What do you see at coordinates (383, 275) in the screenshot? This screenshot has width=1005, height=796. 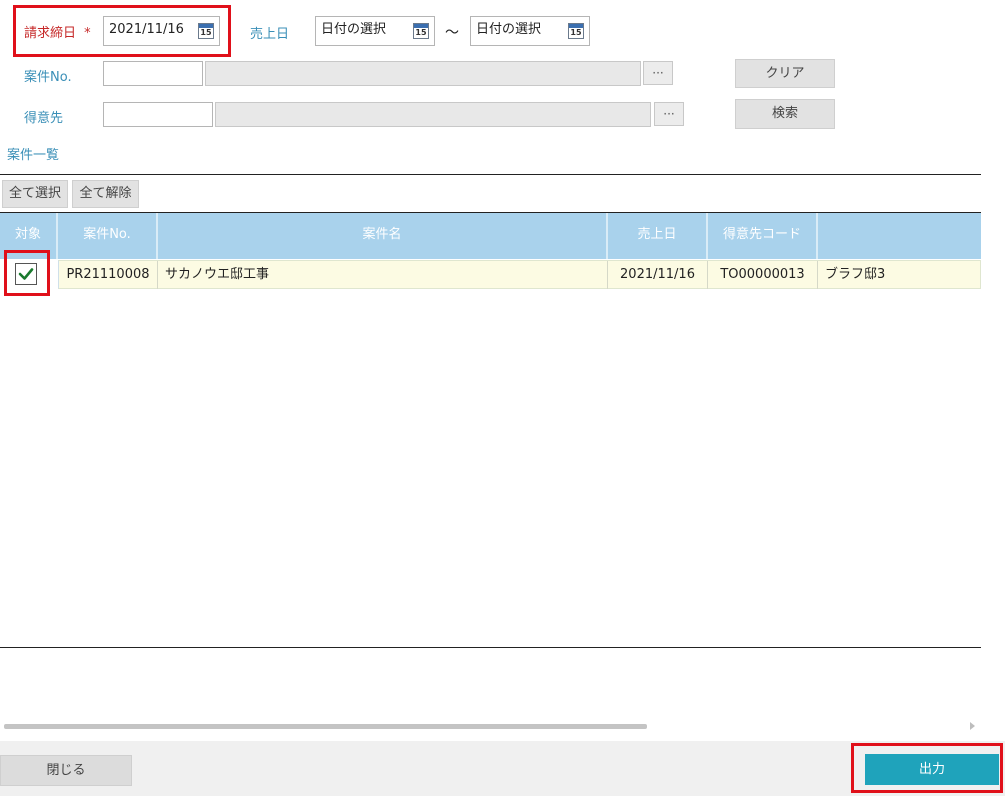 I see `cell-project-name: サカノウエ邸工事` at bounding box center [383, 275].